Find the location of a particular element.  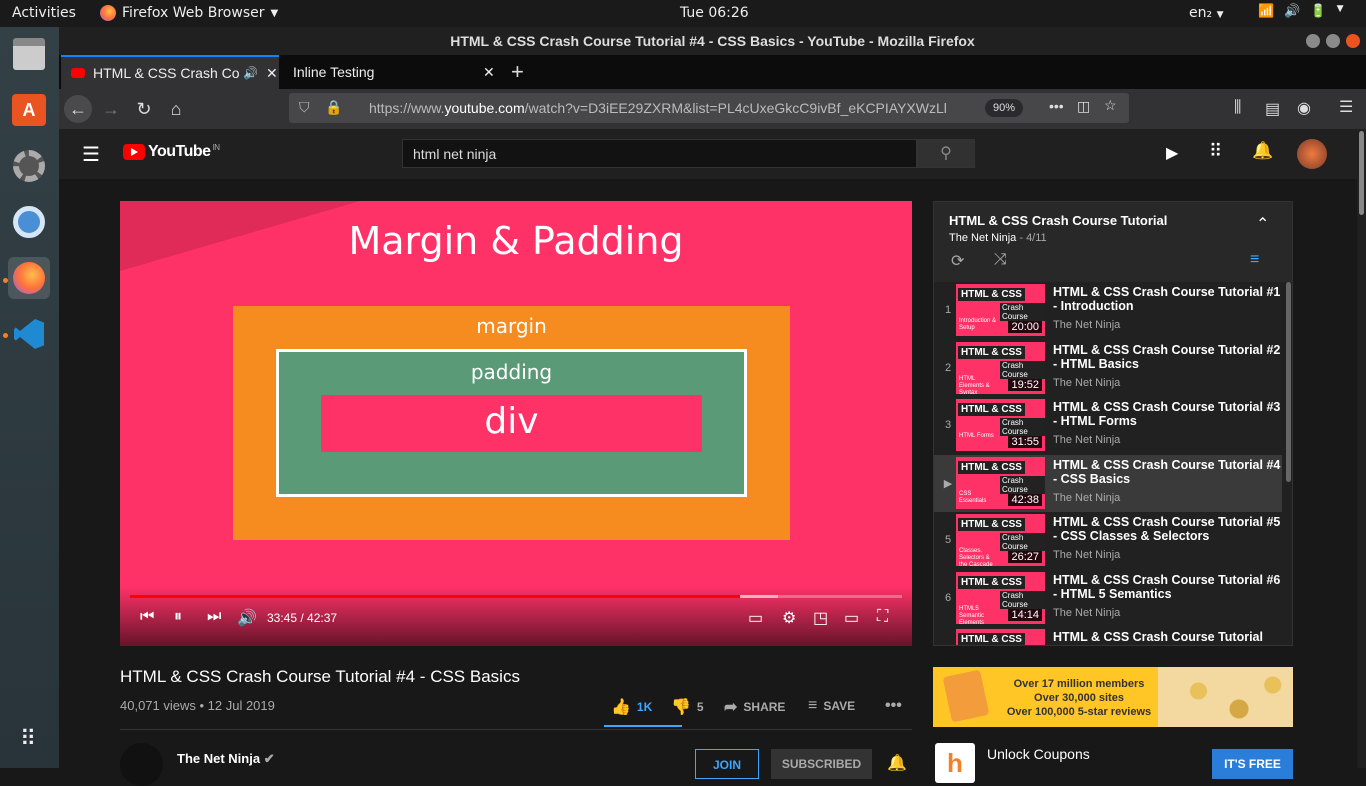

minimize-button is located at coordinates (1313, 41).